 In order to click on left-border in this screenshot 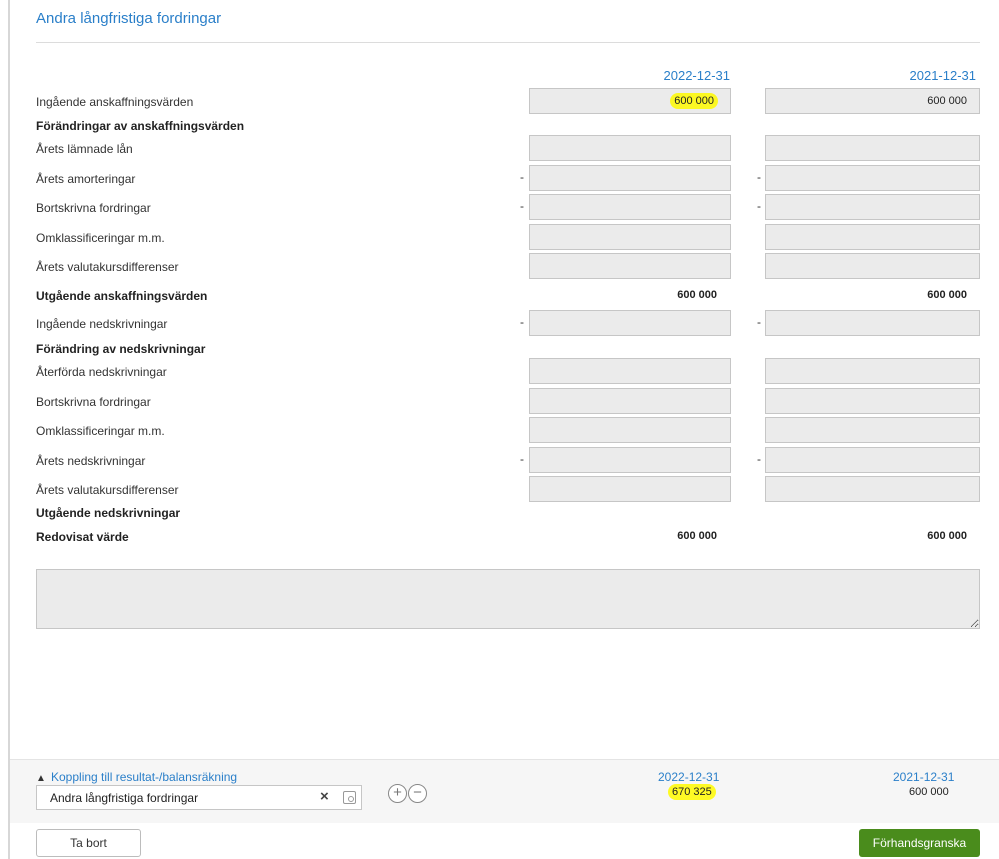, I will do `click(9, 429)`.